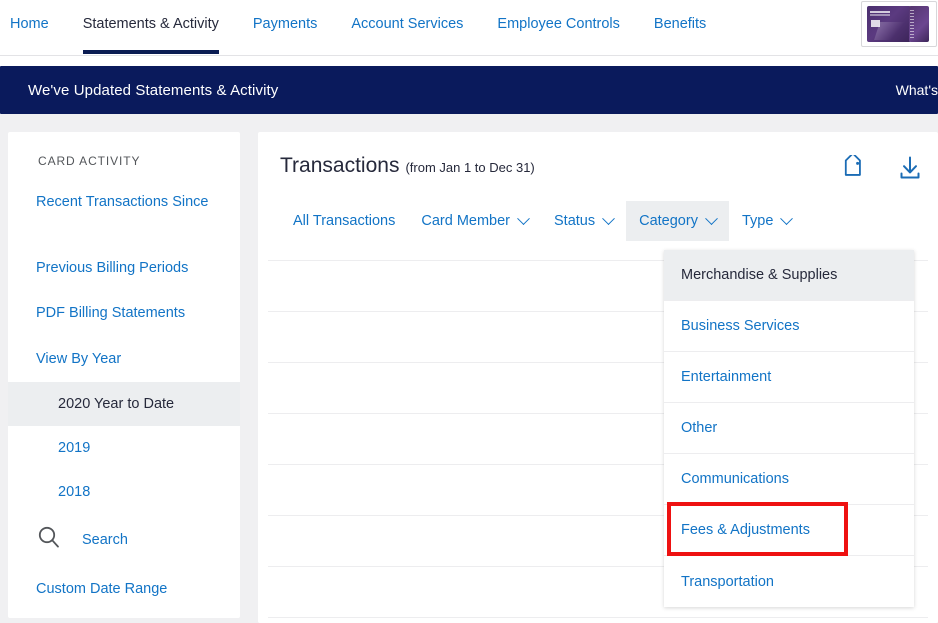 This screenshot has width=938, height=623. What do you see at coordinates (124, 448) in the screenshot?
I see `sidebar-year-2019: 2019` at bounding box center [124, 448].